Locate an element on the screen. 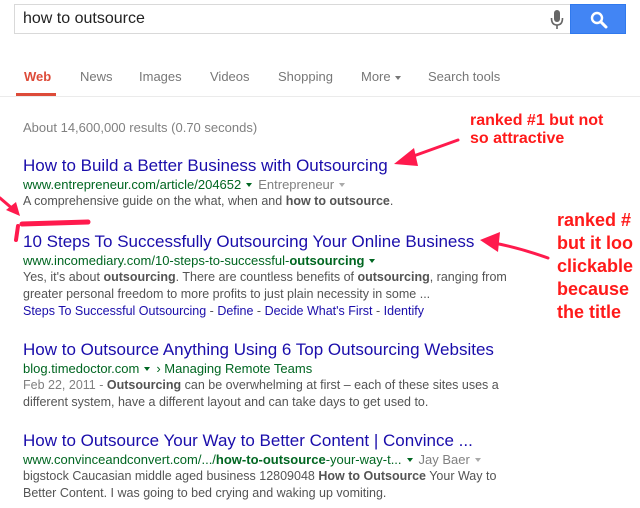  annotation-line: clickable is located at coordinates (595, 266).